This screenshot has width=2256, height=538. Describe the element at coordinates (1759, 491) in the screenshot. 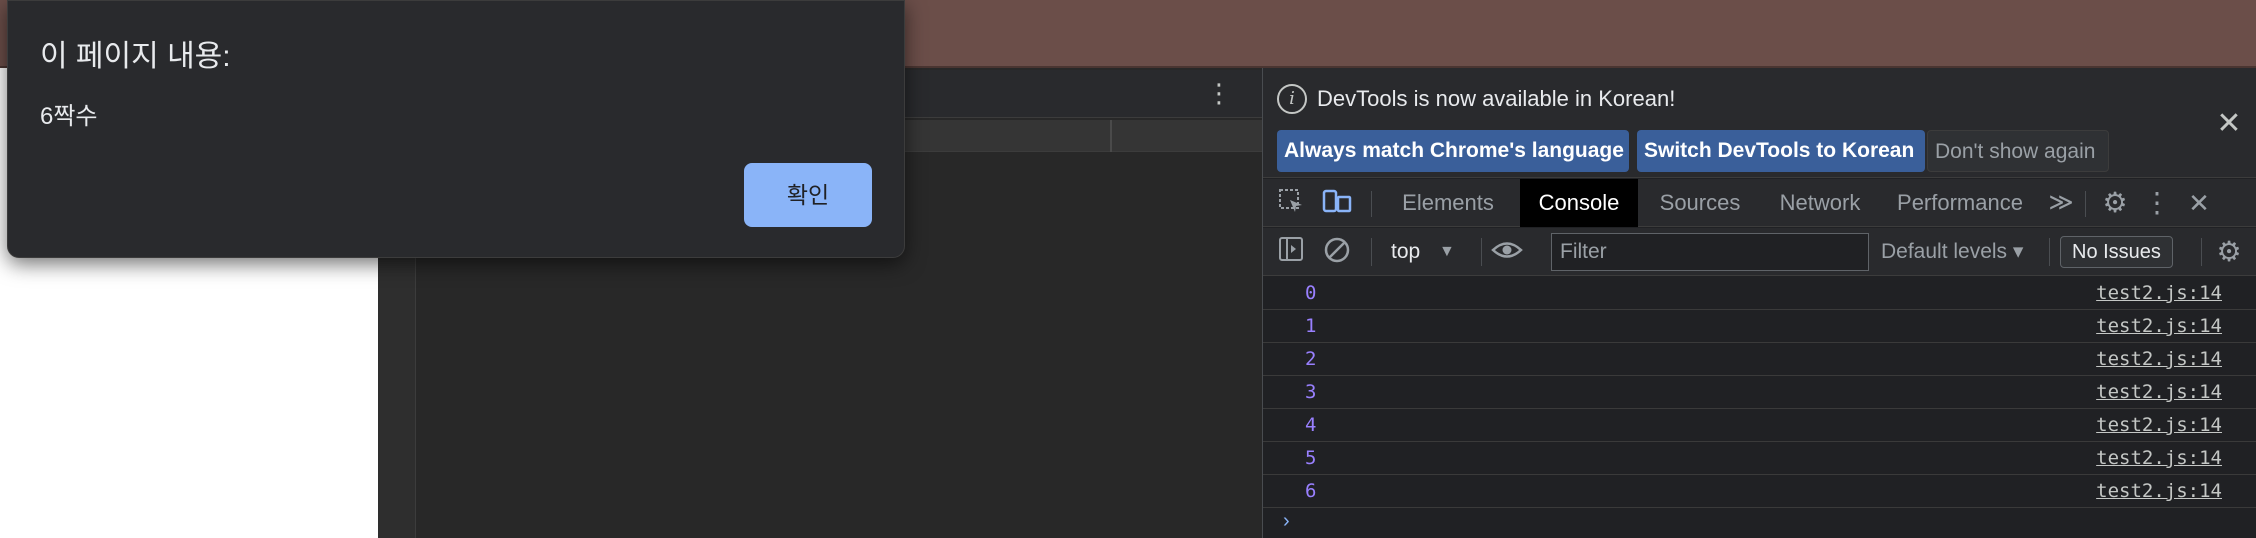

I see `console-message: 6 test2.js:14` at that location.